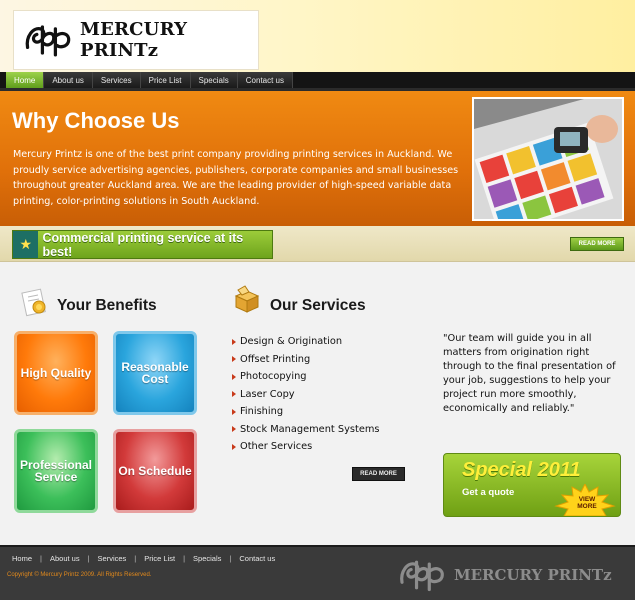  What do you see at coordinates (422, 576) in the screenshot?
I see `footer-logo-icon` at bounding box center [422, 576].